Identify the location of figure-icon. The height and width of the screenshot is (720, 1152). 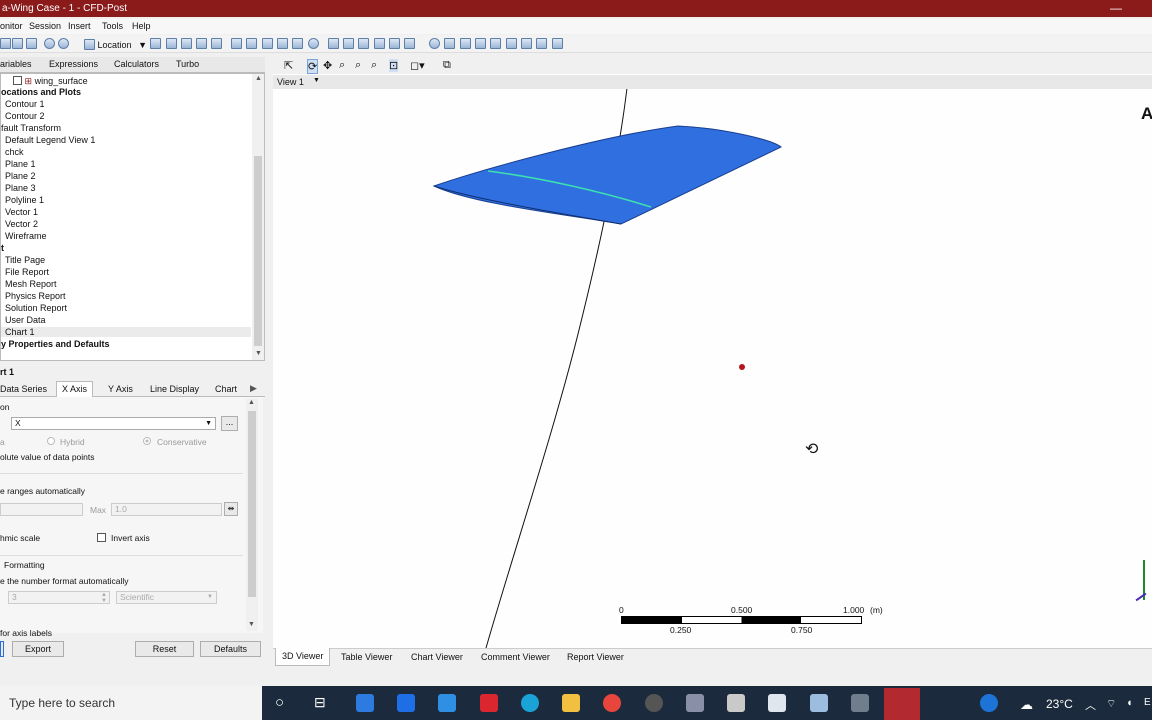
(409, 43).